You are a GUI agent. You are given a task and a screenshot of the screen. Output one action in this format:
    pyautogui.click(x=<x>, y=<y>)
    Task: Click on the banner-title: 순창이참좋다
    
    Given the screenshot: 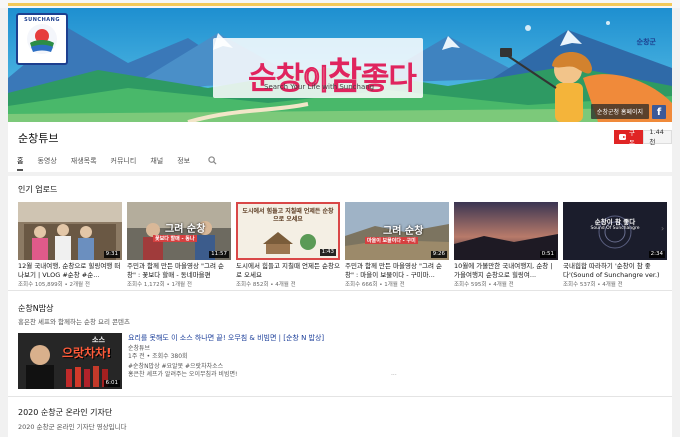 What is the action you would take?
    pyautogui.click(x=332, y=73)
    